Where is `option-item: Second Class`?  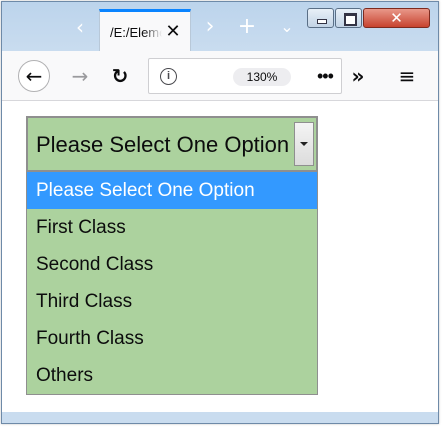
option-item: Second Class is located at coordinates (172, 264).